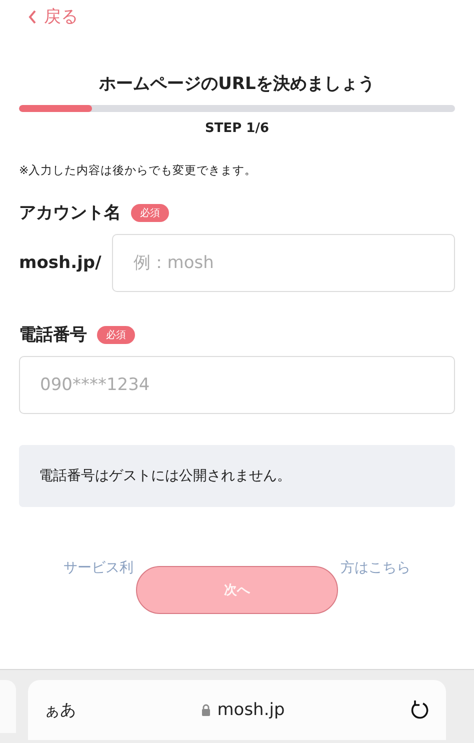 The height and width of the screenshot is (743, 474). I want to click on input-field: 例：mosh, so click(283, 263).